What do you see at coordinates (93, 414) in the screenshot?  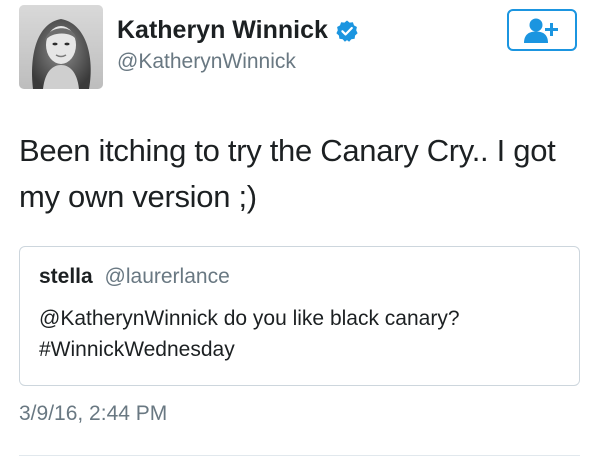 I see `tweet-timestamp: 3/9/16, 2:44 PM` at bounding box center [93, 414].